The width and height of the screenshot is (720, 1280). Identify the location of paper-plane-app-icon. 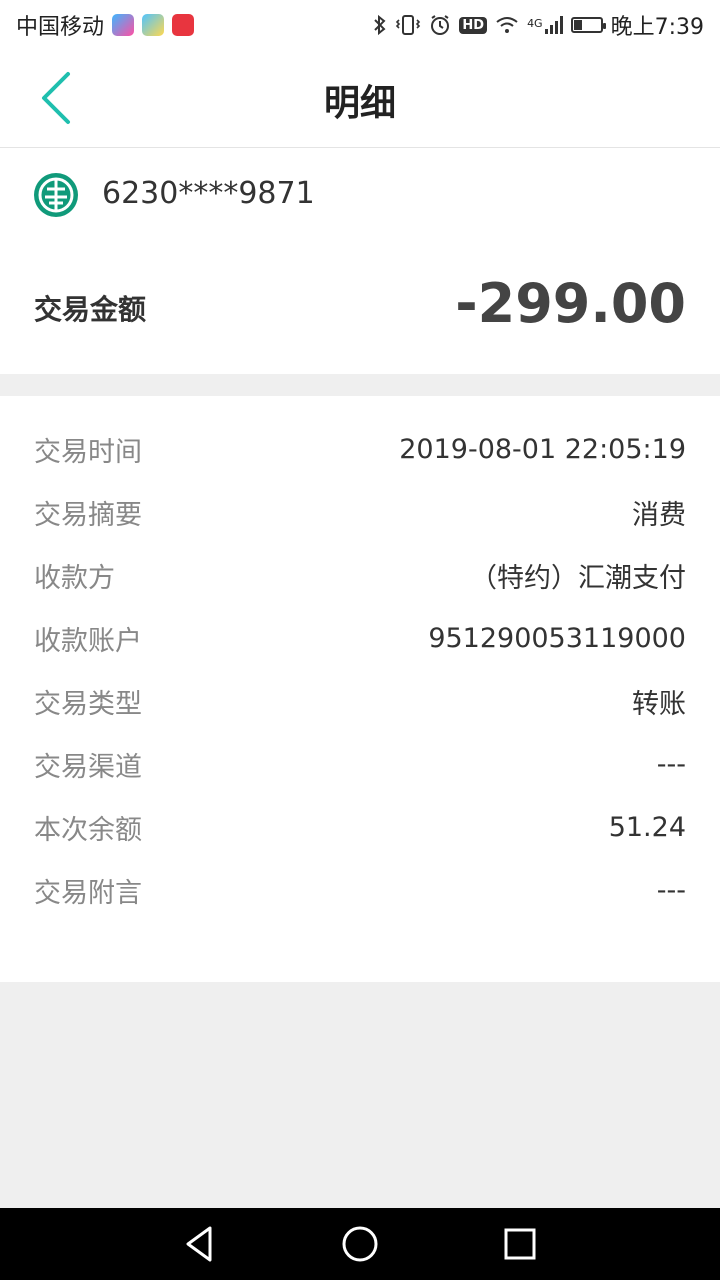
(153, 25).